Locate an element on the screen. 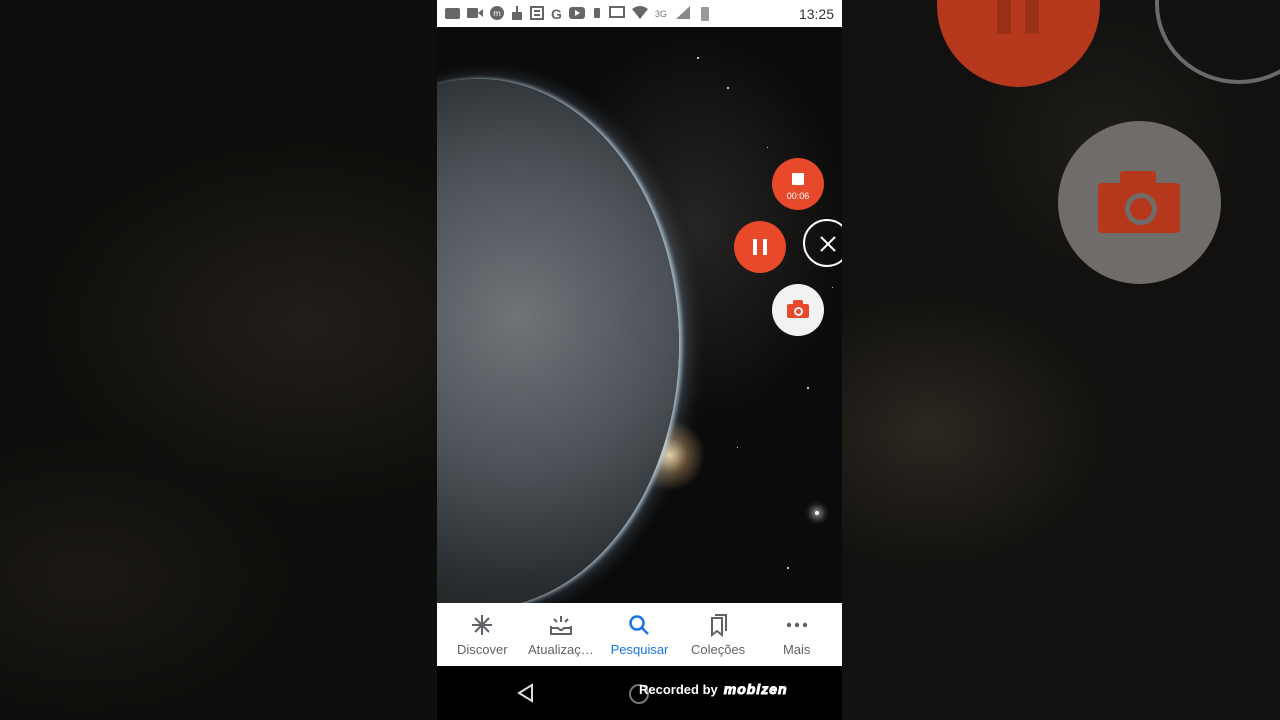  cleaner-icon is located at coordinates (517, 13).